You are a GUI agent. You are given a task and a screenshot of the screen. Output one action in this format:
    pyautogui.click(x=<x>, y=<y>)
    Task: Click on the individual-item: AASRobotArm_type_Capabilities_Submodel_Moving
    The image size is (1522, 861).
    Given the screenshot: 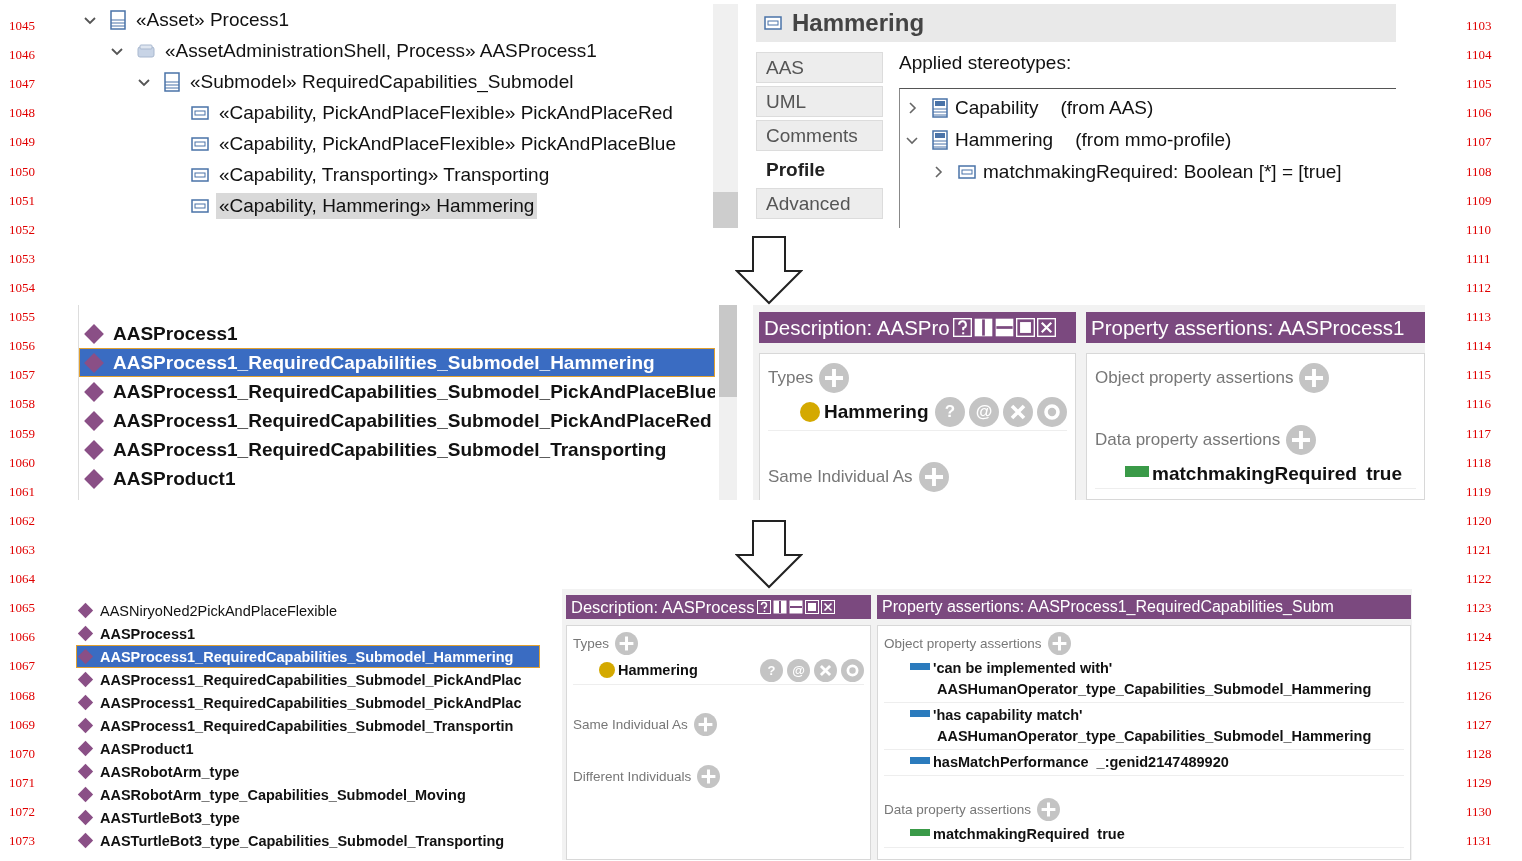 What is the action you would take?
    pyautogui.click(x=308, y=794)
    